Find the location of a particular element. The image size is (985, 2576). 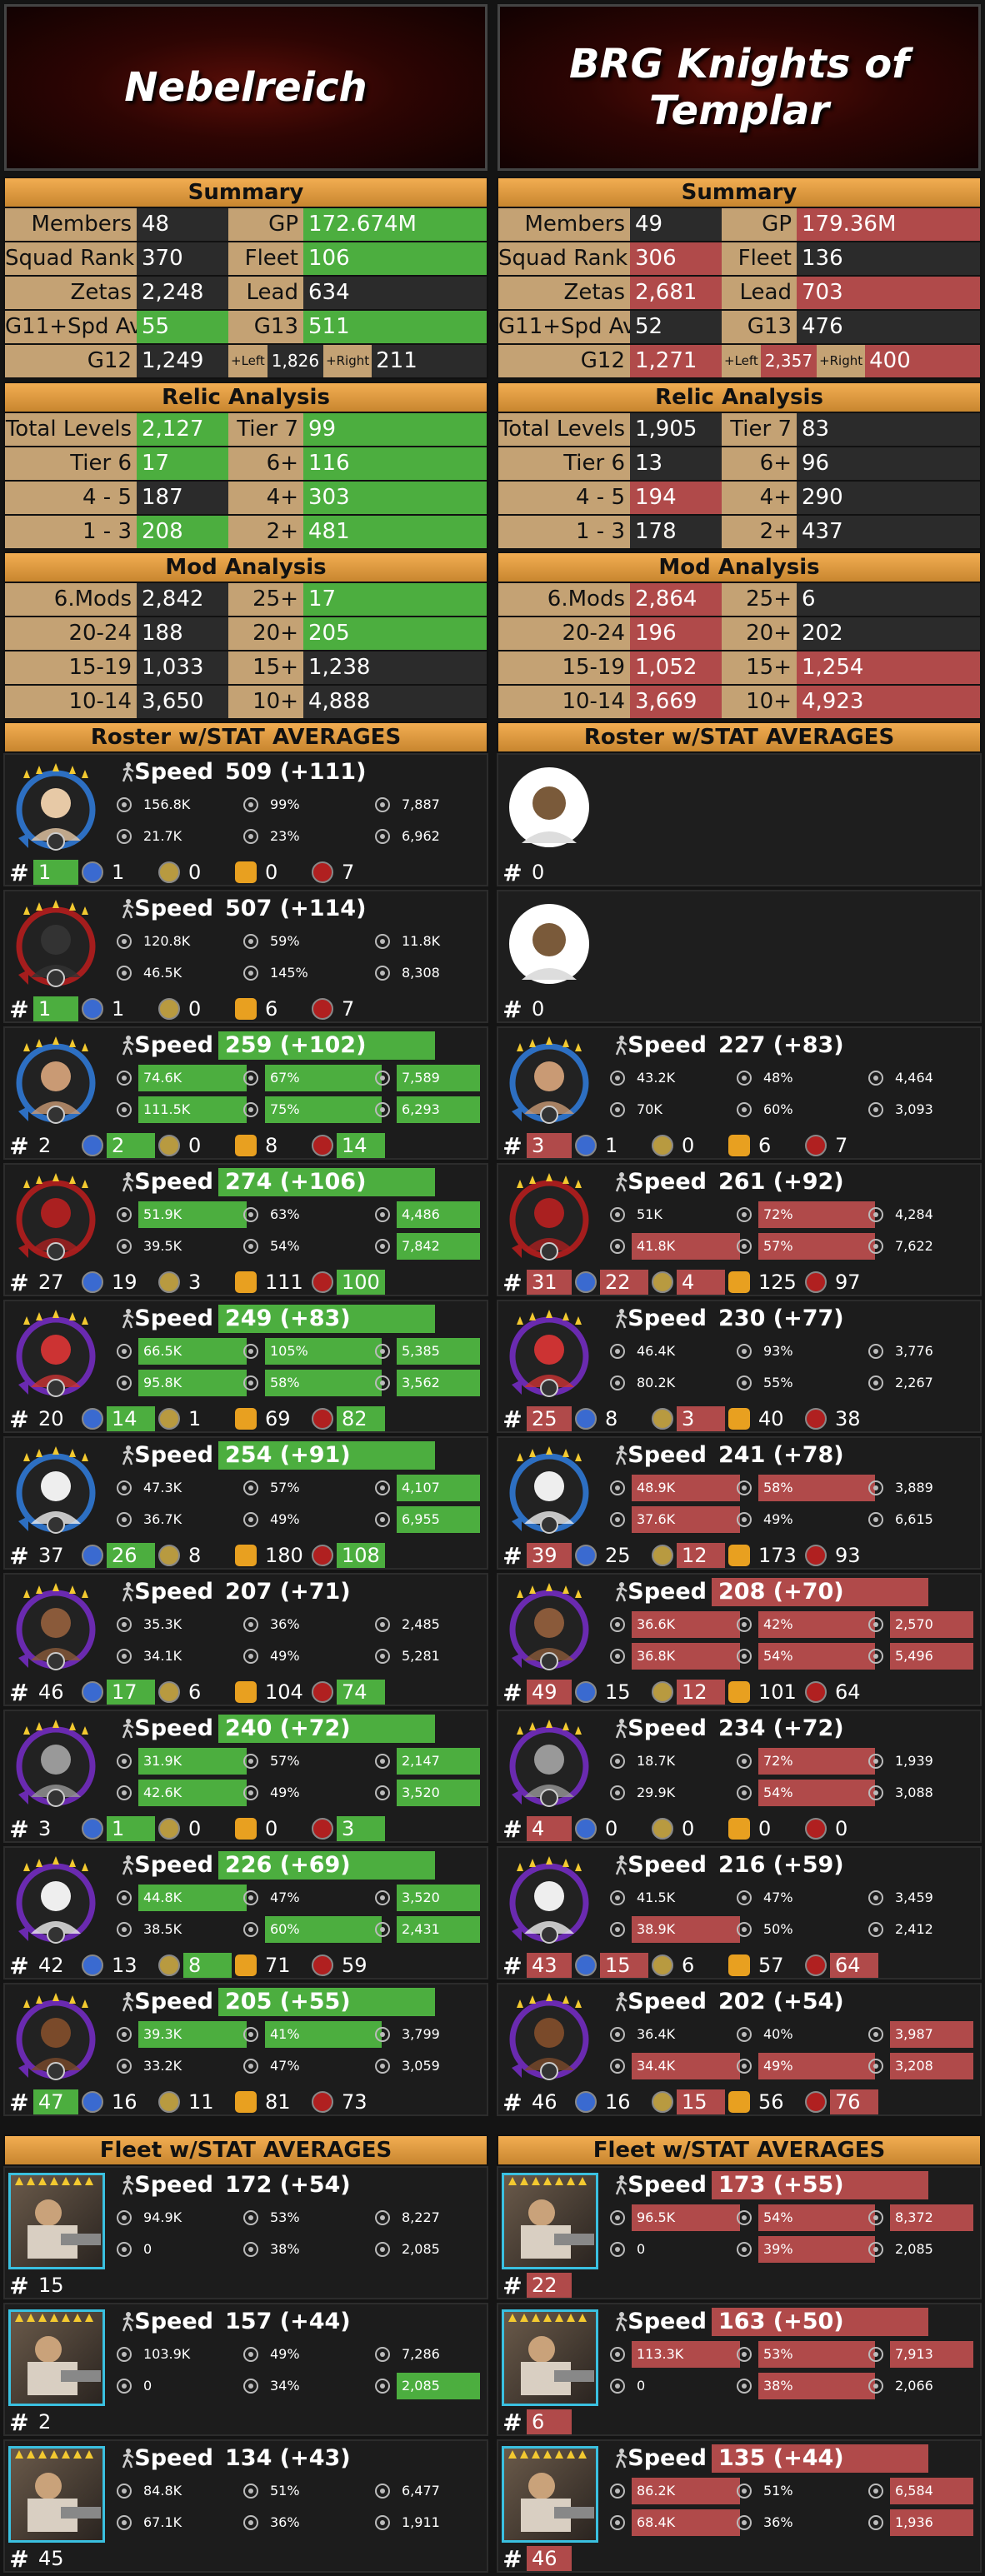

pot-value: 36% is located at coordinates (285, 2522).